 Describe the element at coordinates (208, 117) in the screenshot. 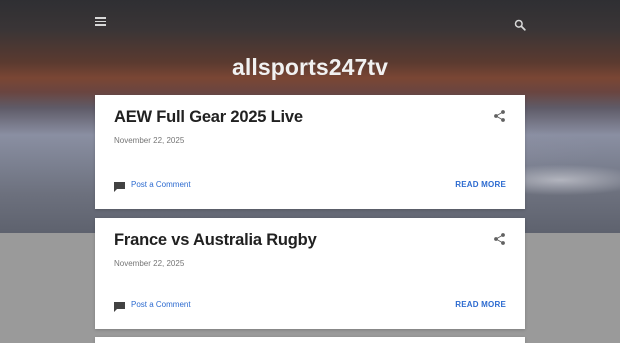

I see `post-title: AEW Full Gear 2025 Live` at that location.